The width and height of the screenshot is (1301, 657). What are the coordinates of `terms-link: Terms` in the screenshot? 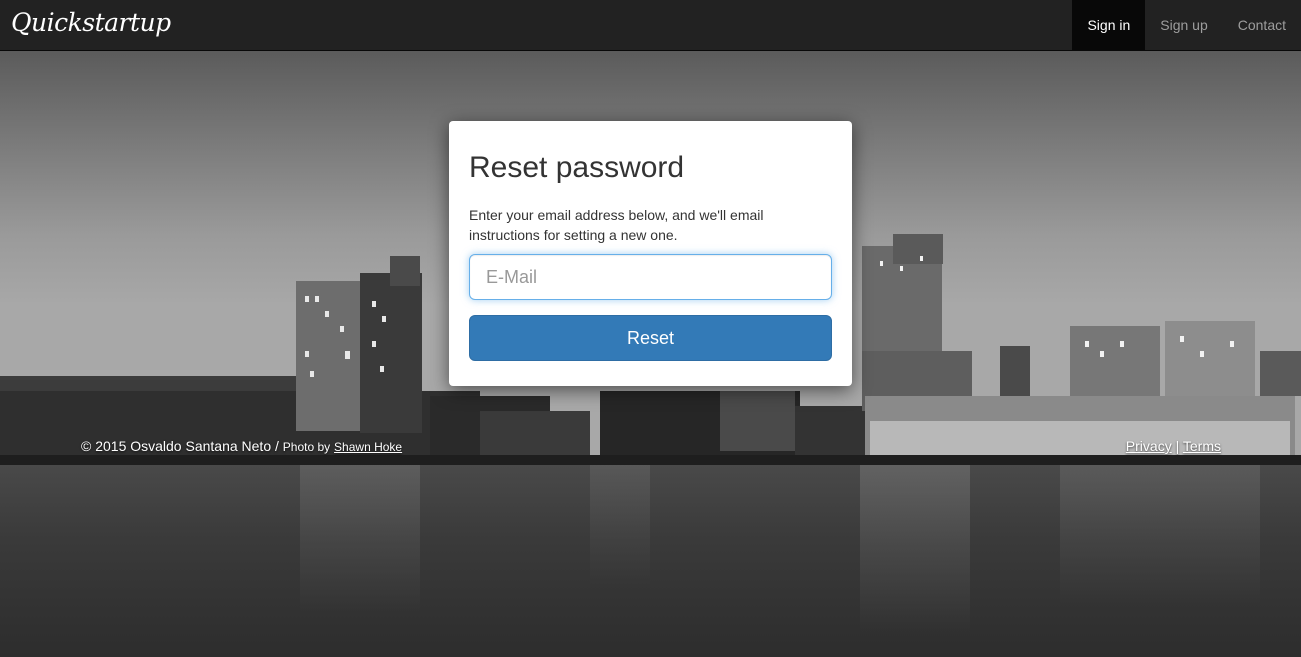 It's located at (1202, 446).